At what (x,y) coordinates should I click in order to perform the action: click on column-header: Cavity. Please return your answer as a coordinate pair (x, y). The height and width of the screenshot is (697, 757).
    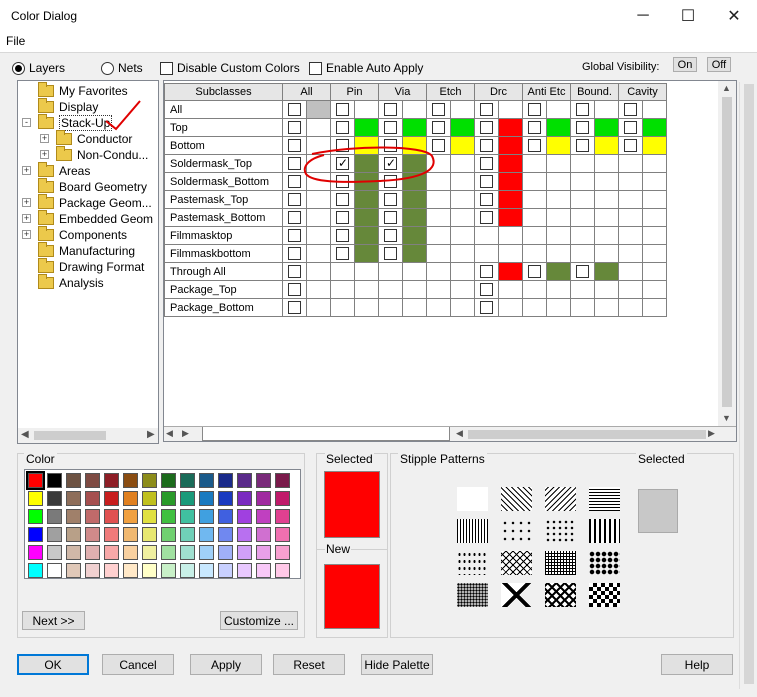
    Looking at the image, I should click on (642, 92).